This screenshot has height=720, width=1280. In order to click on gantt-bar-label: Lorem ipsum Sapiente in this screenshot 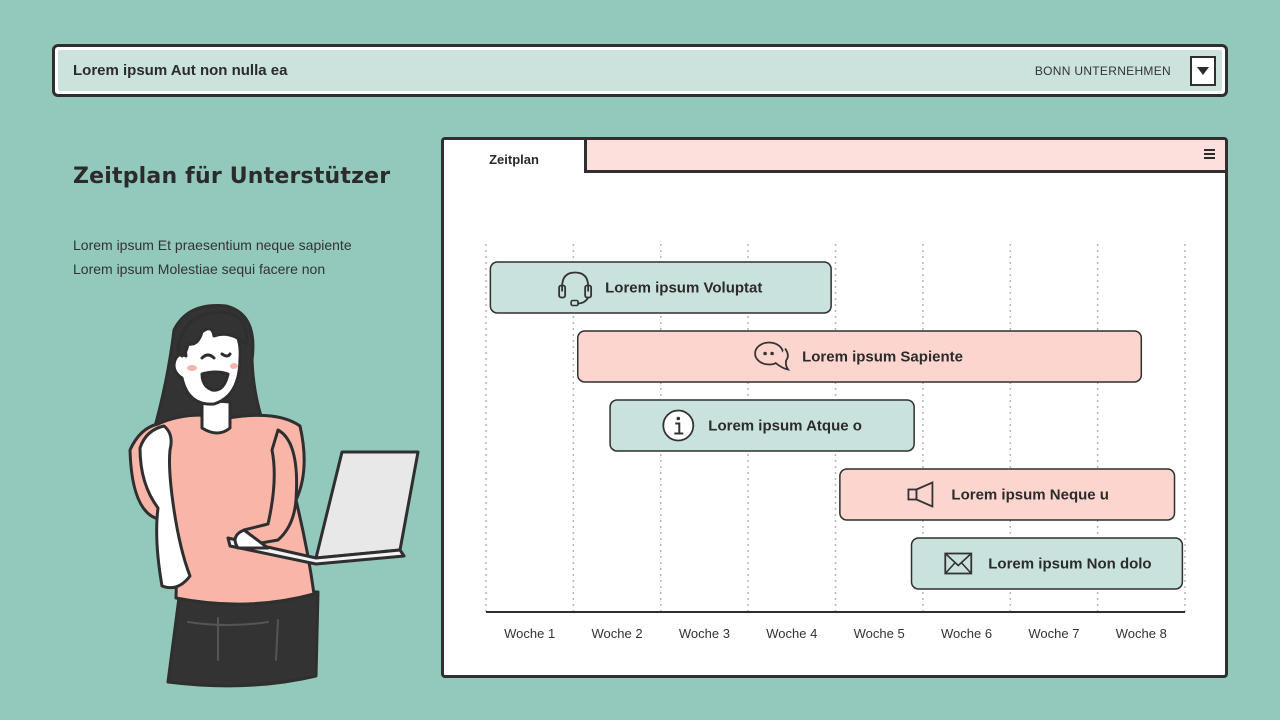, I will do `click(882, 357)`.